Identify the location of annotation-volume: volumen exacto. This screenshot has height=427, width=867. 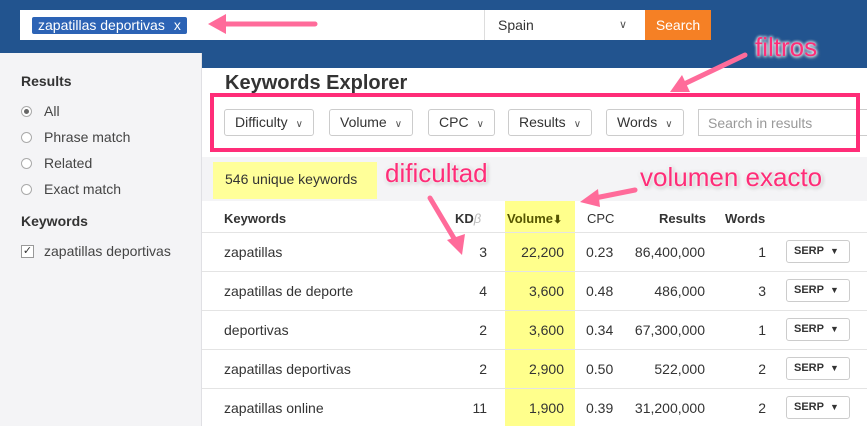
(731, 177).